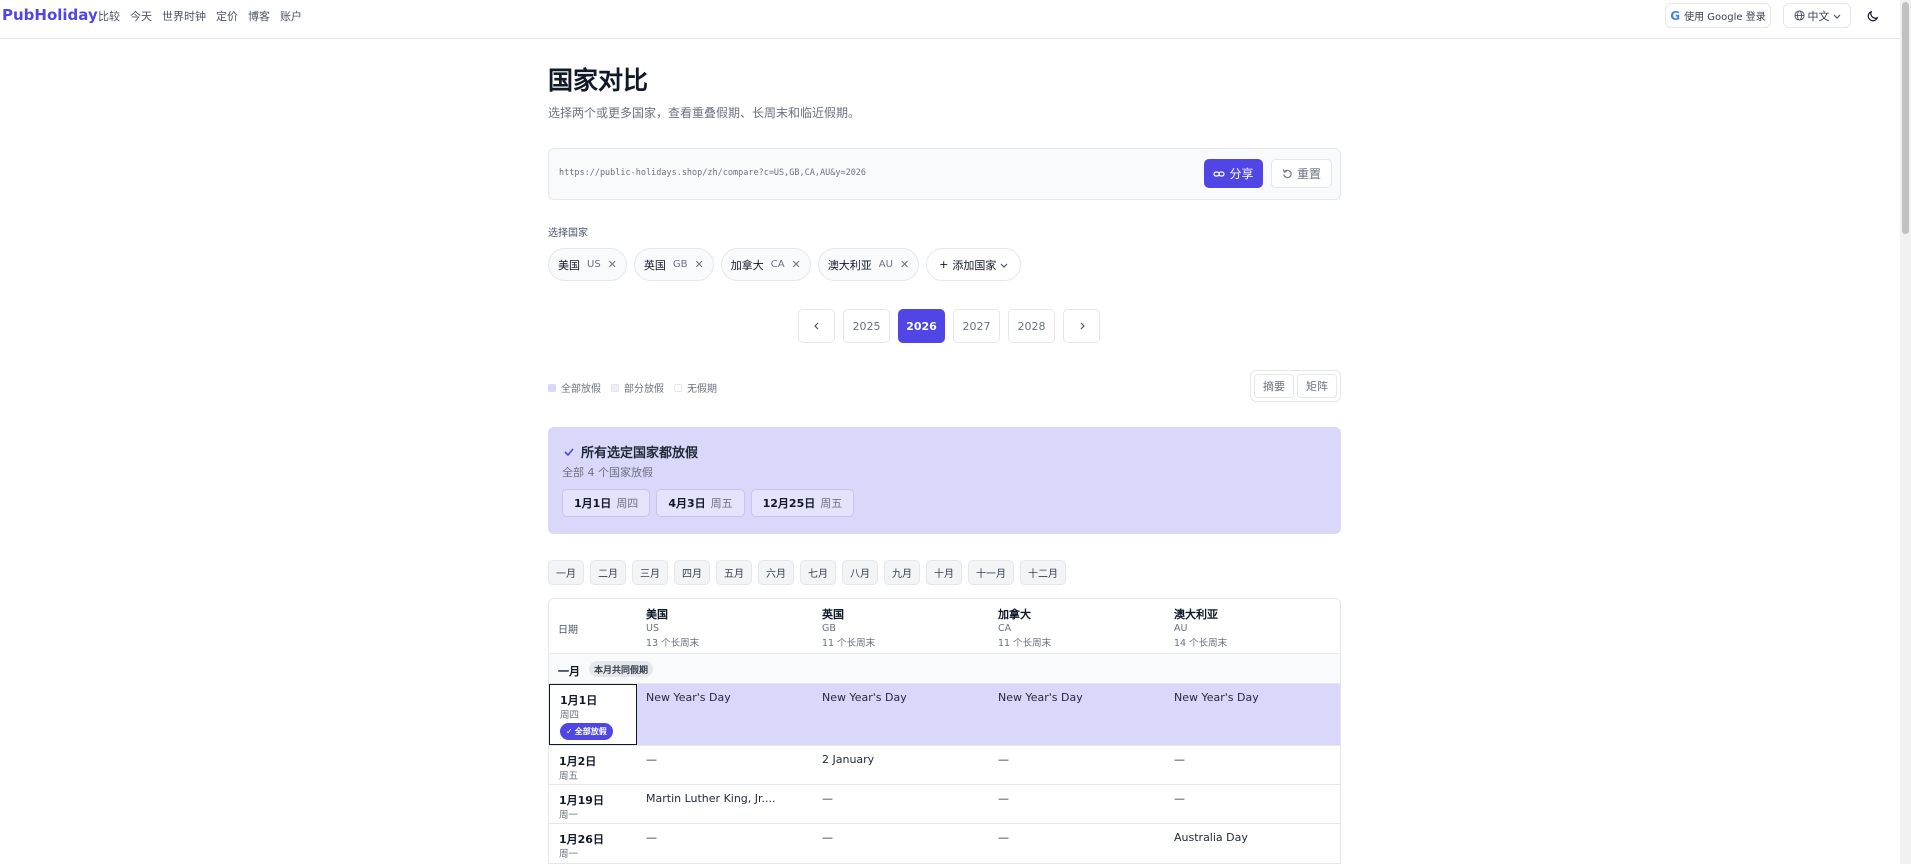  I want to click on reset-button: 重置, so click(1301, 173).